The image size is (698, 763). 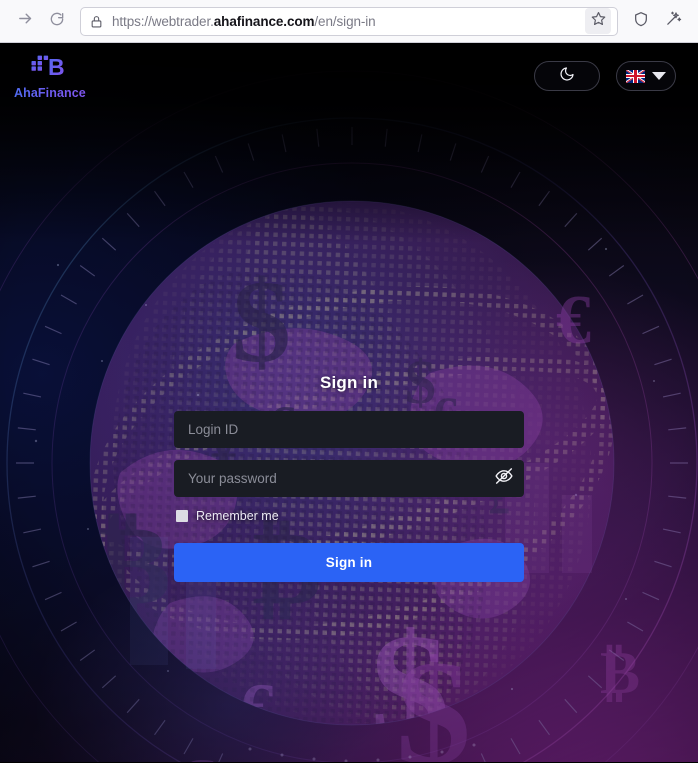 I want to click on login-id-field, so click(x=349, y=429).